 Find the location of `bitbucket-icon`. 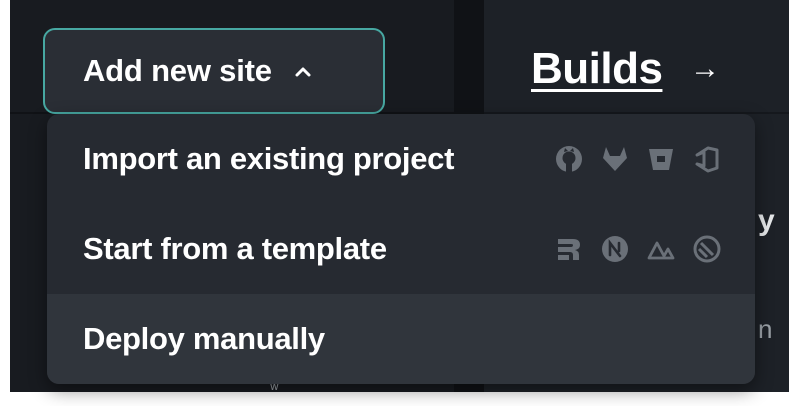

bitbucket-icon is located at coordinates (661, 159).